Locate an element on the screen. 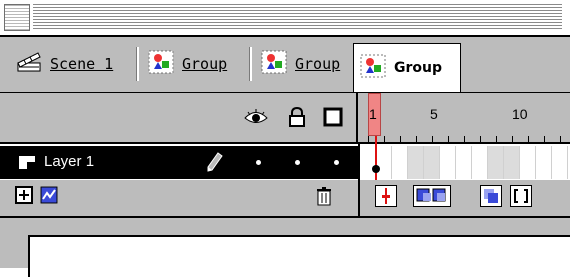  onion-controls is located at coordinates (465, 198).